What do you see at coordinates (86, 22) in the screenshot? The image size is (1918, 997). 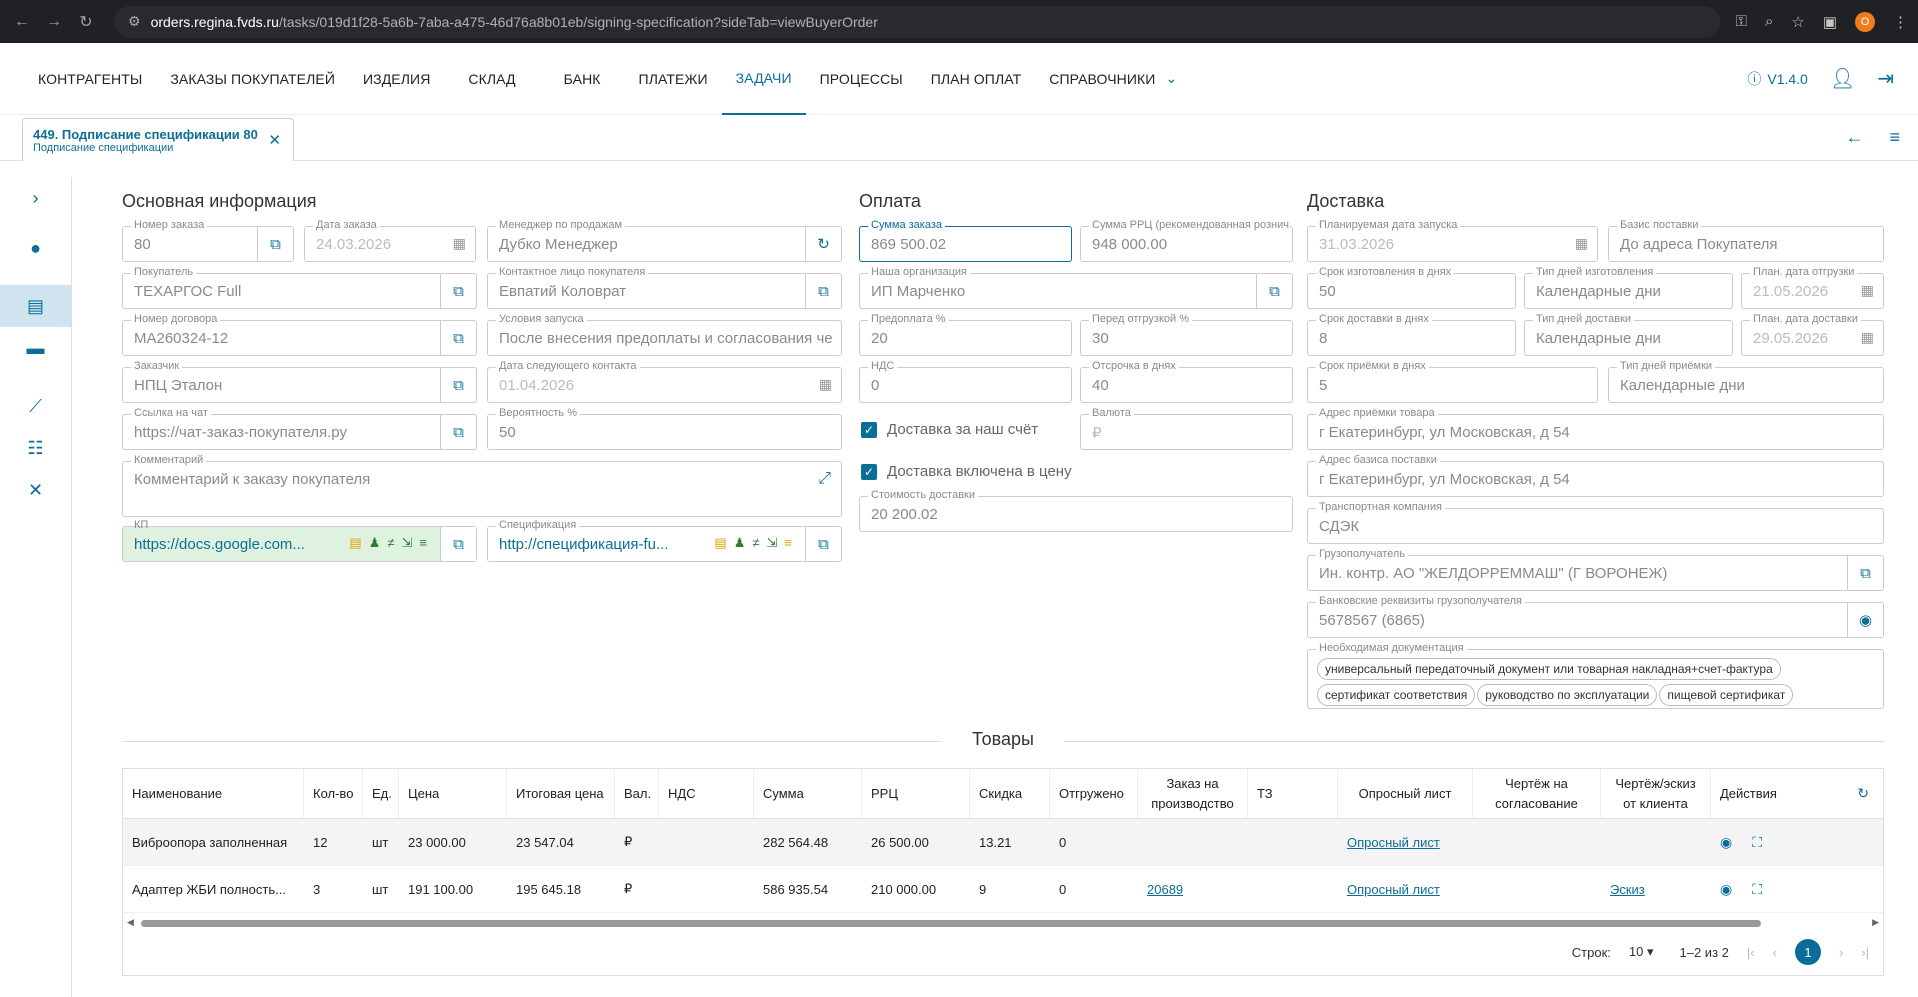 I see `reload-icon: ↻` at bounding box center [86, 22].